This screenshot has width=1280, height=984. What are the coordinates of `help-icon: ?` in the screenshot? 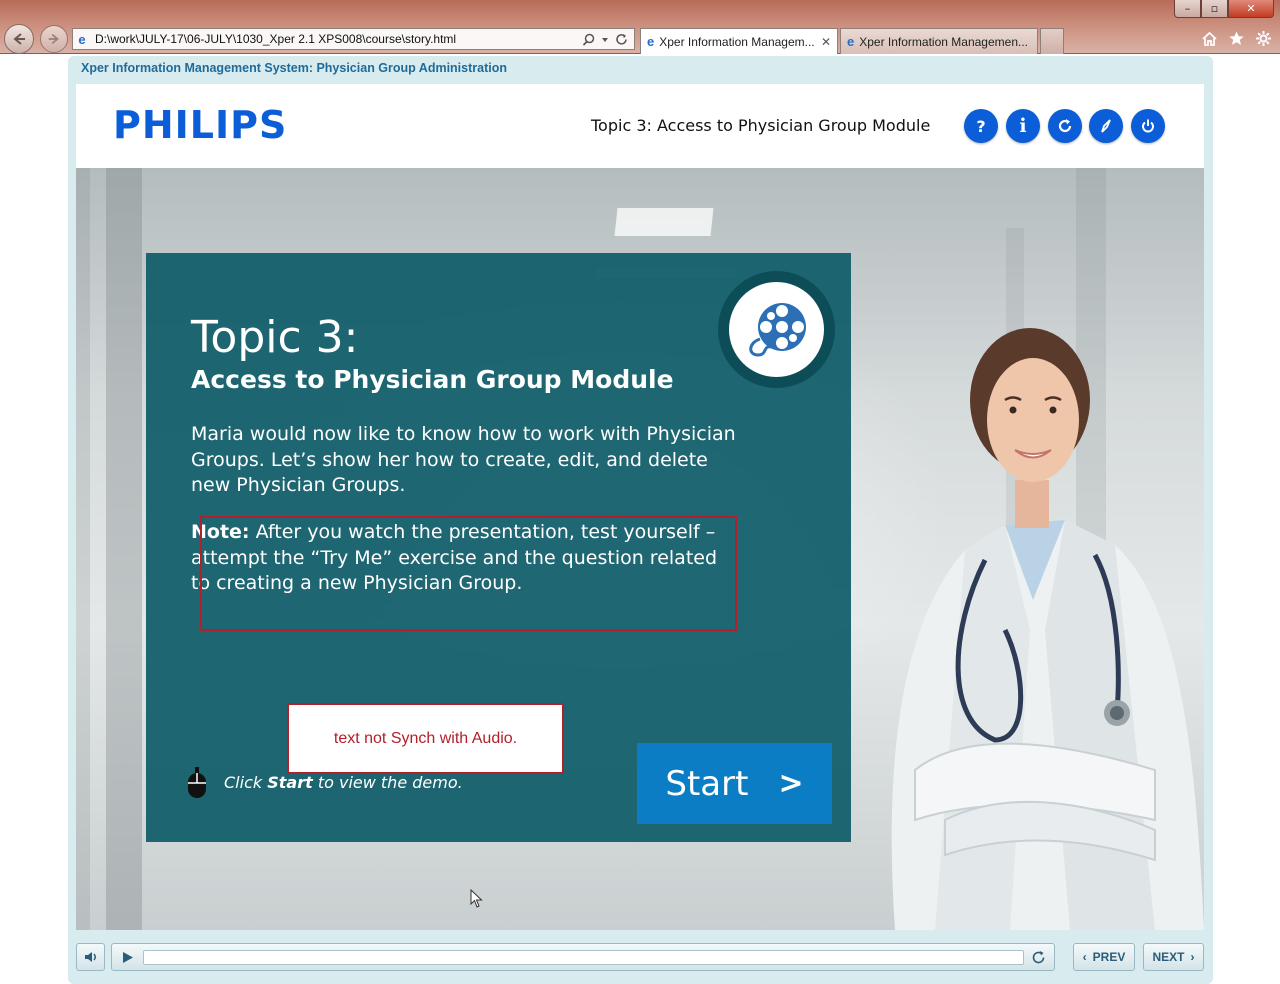 It's located at (981, 126).